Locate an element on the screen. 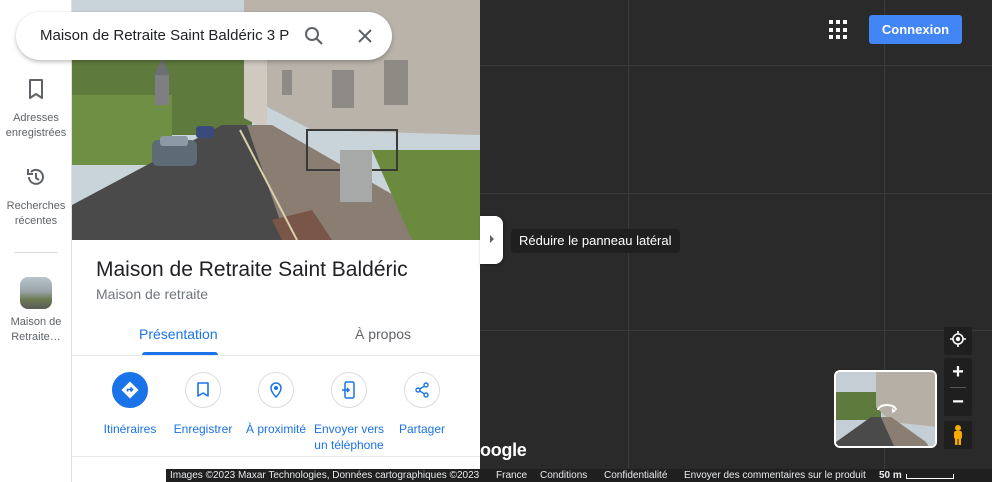  rail-divider is located at coordinates (36, 252).